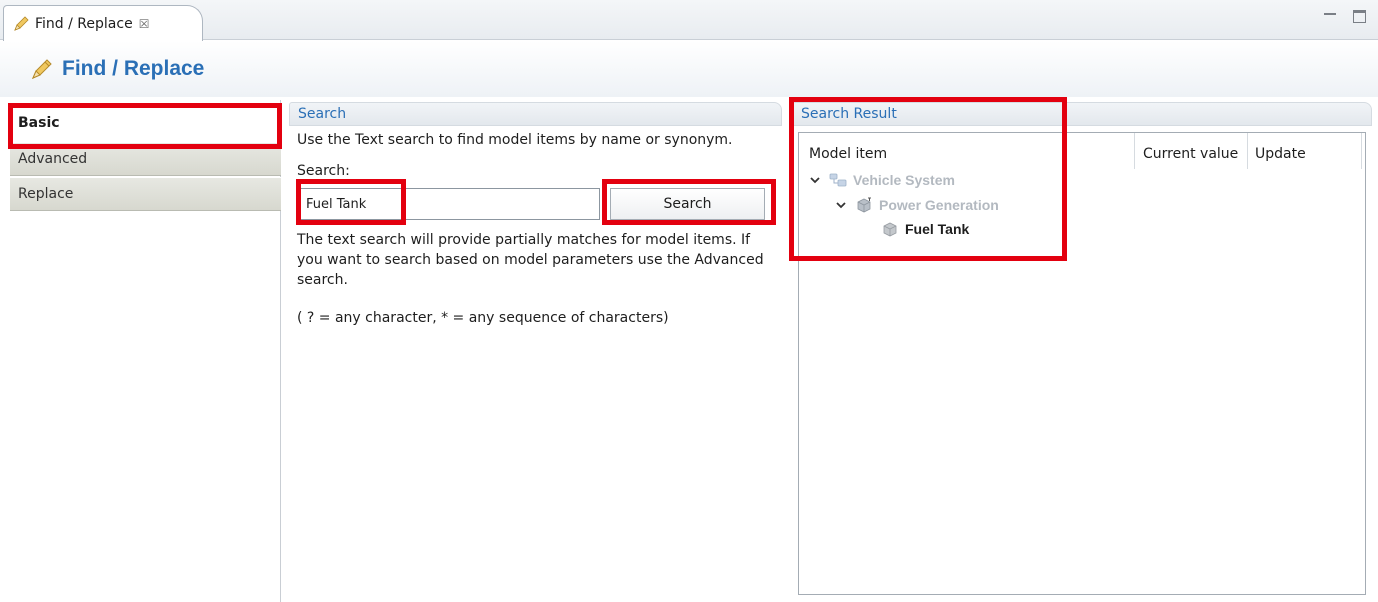  Describe the element at coordinates (145, 159) in the screenshot. I see `nav-item-advanced: Advanced` at that location.